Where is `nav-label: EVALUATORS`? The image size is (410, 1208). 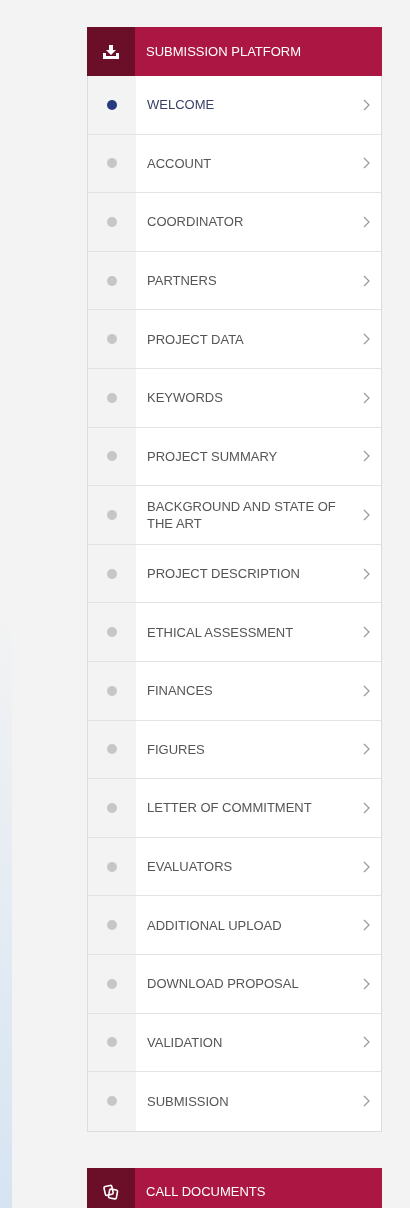
nav-label: EVALUATORS is located at coordinates (190, 867).